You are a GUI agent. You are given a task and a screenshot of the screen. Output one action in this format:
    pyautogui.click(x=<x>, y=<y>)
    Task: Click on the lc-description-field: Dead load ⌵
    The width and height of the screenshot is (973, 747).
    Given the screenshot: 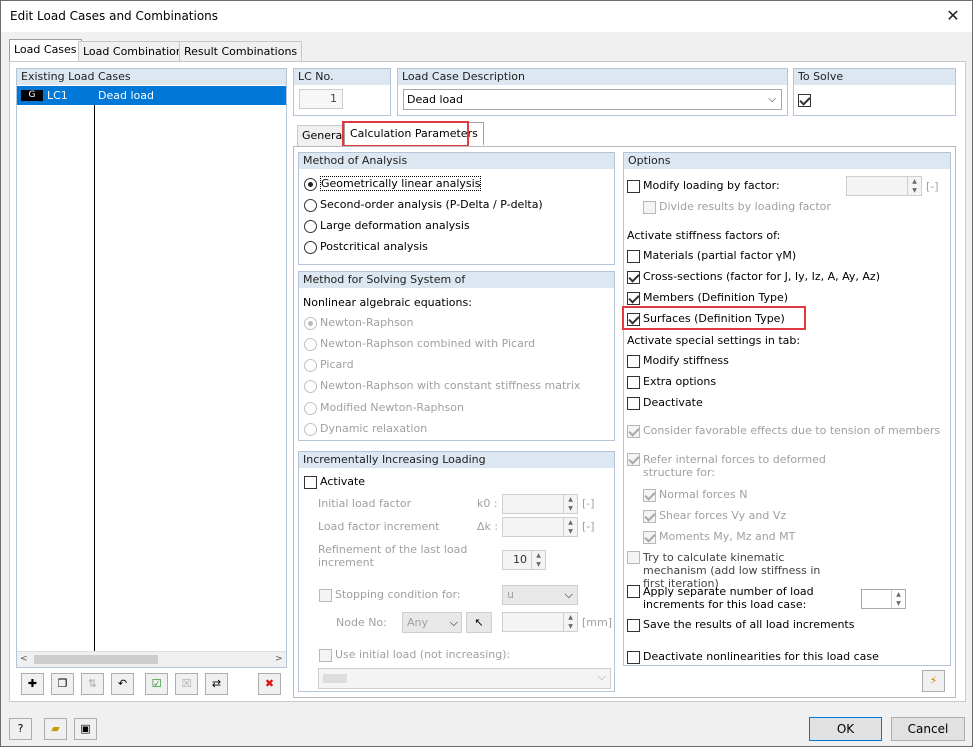 What is the action you would take?
    pyautogui.click(x=592, y=99)
    